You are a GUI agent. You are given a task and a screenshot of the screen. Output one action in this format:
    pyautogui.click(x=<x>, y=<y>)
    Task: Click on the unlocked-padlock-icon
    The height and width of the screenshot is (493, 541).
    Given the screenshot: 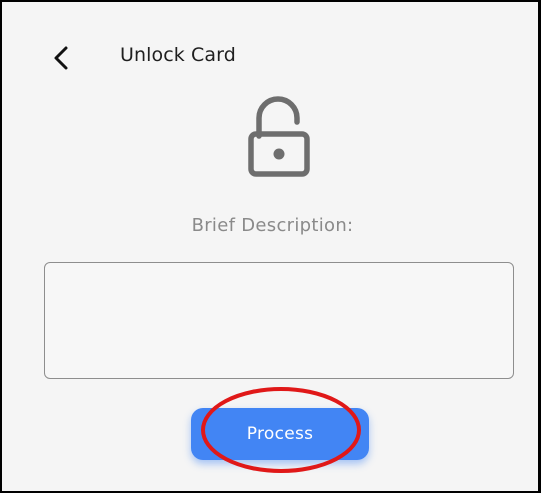 What is the action you would take?
    pyautogui.click(x=279, y=137)
    